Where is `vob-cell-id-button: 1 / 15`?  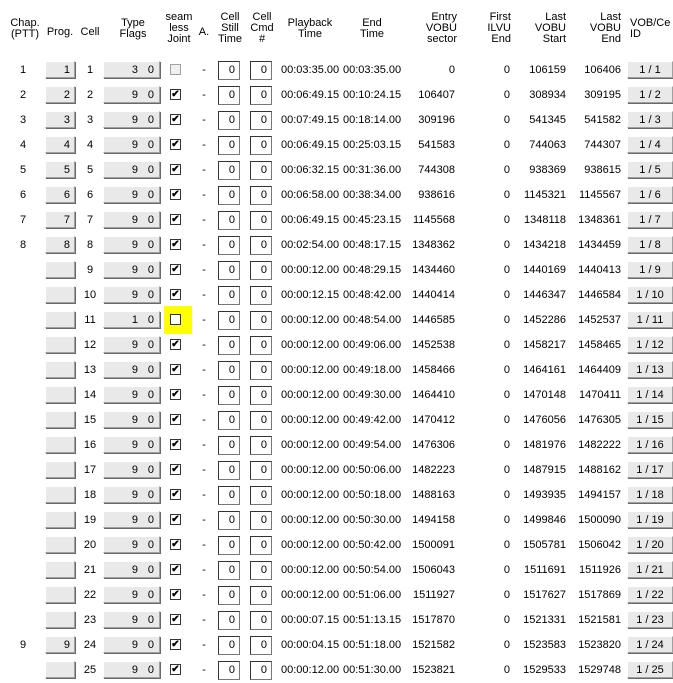
vob-cell-id-button: 1 / 15 is located at coordinates (650, 419).